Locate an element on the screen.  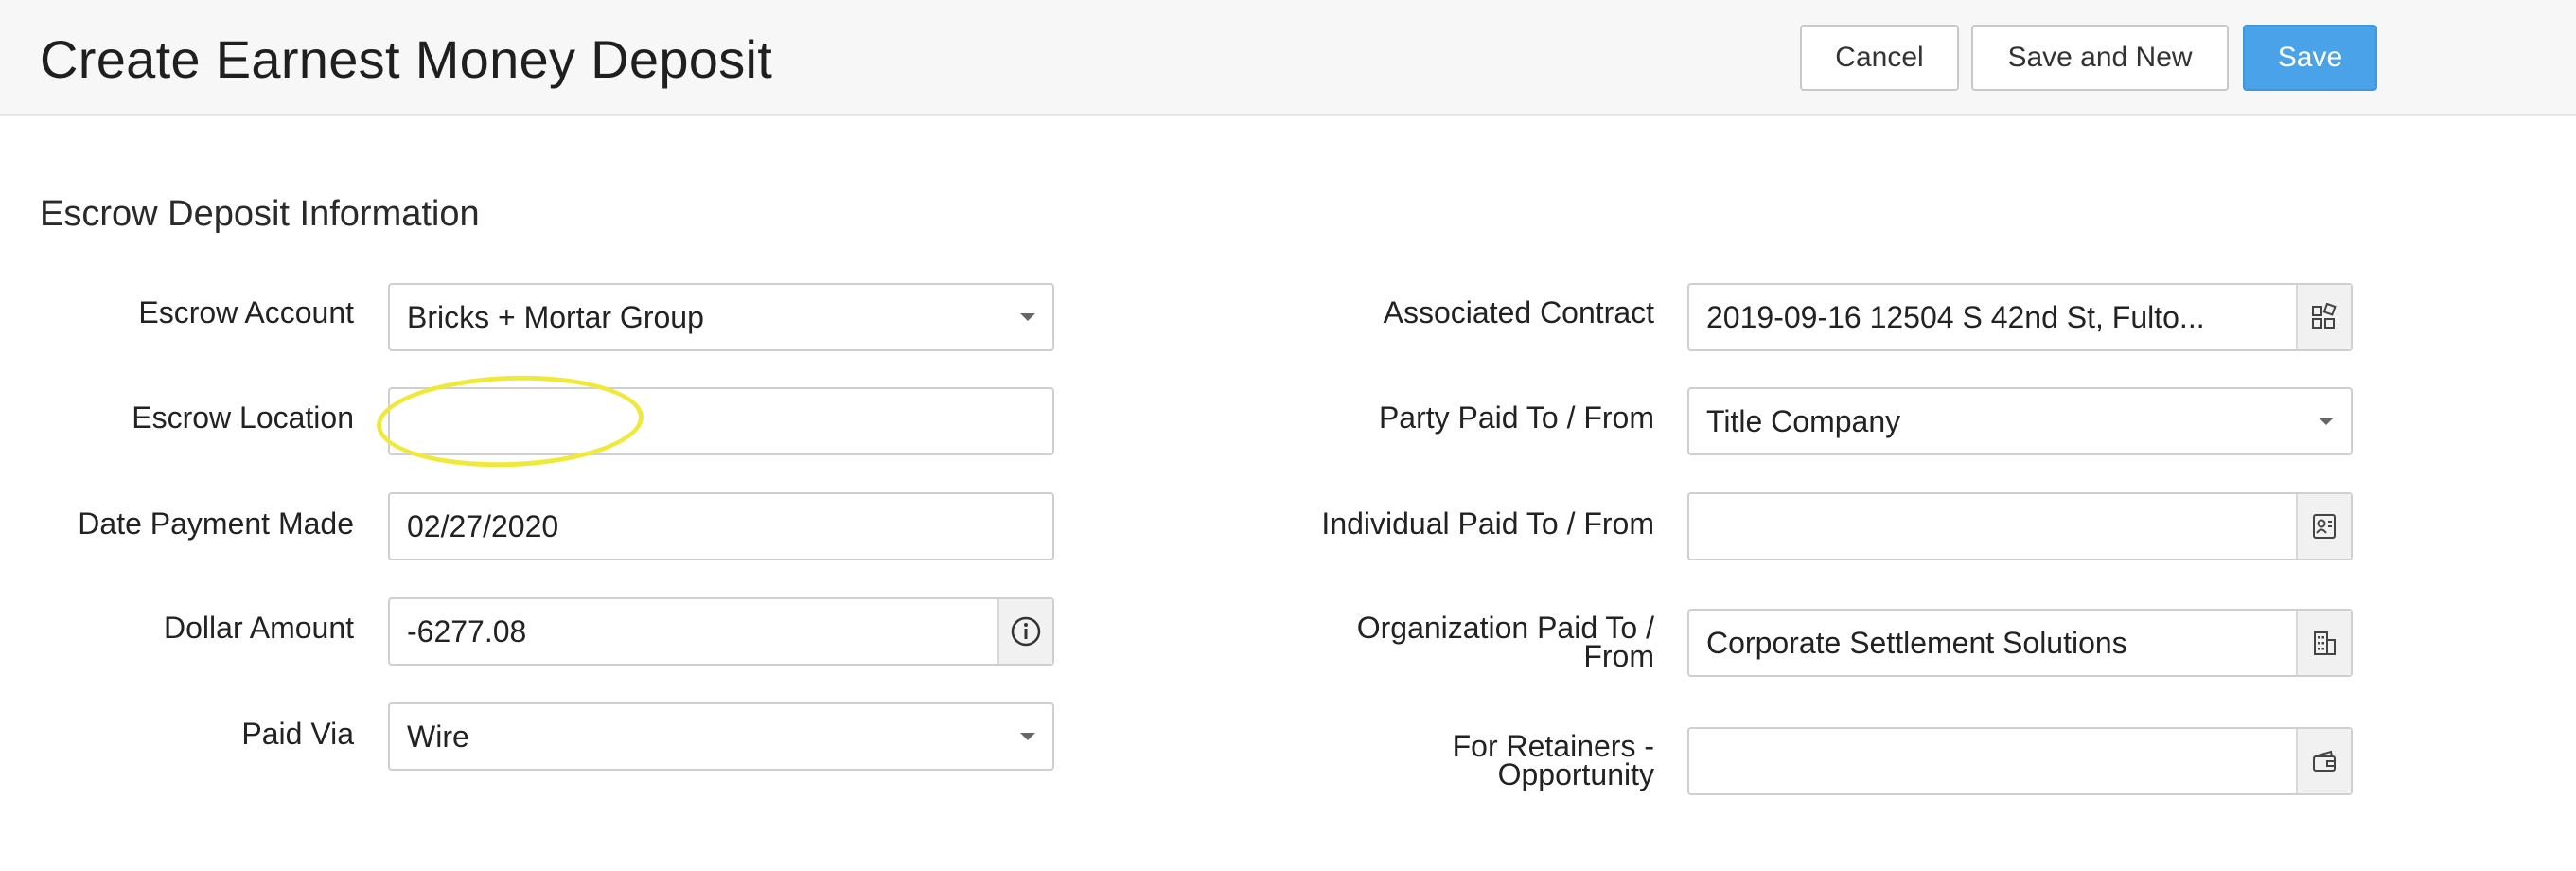
escrow-location-label: Escrow Location is located at coordinates (243, 417).